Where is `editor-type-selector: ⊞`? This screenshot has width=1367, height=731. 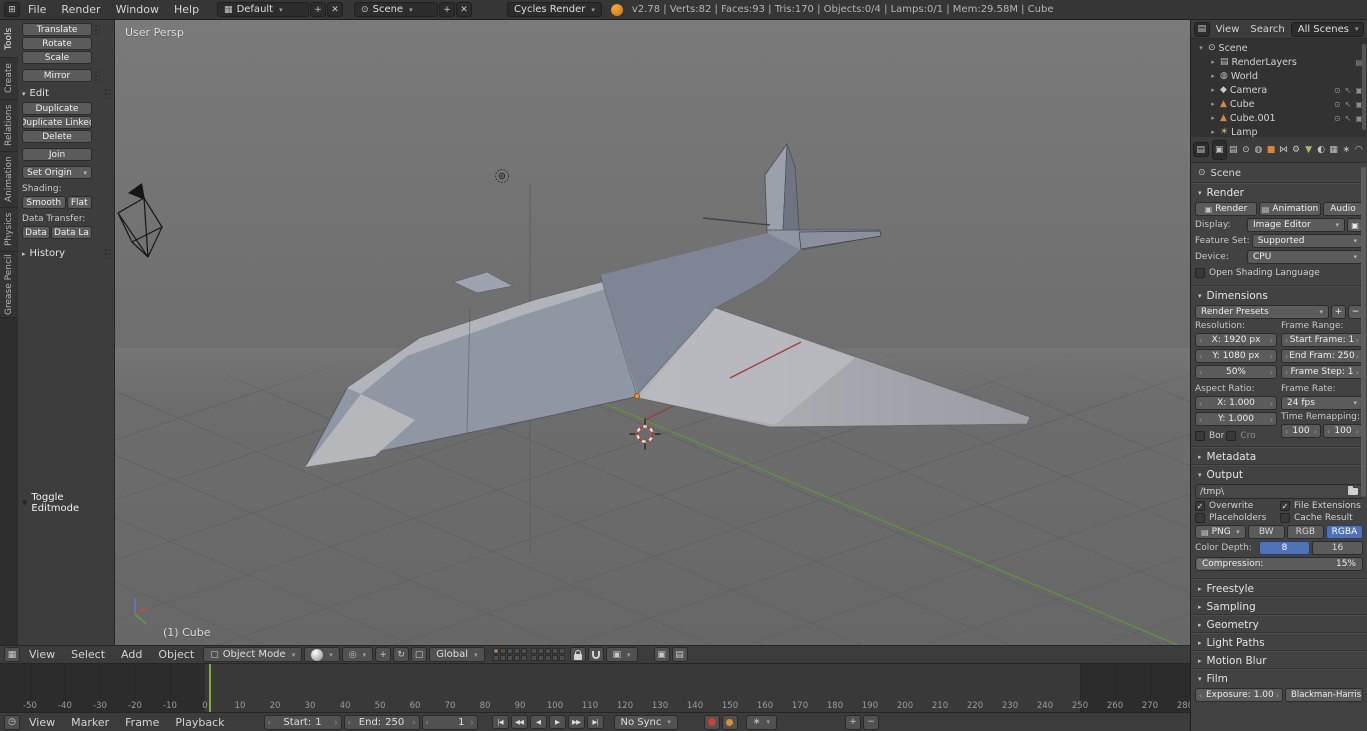 editor-type-selector: ⊞ is located at coordinates (12, 9).